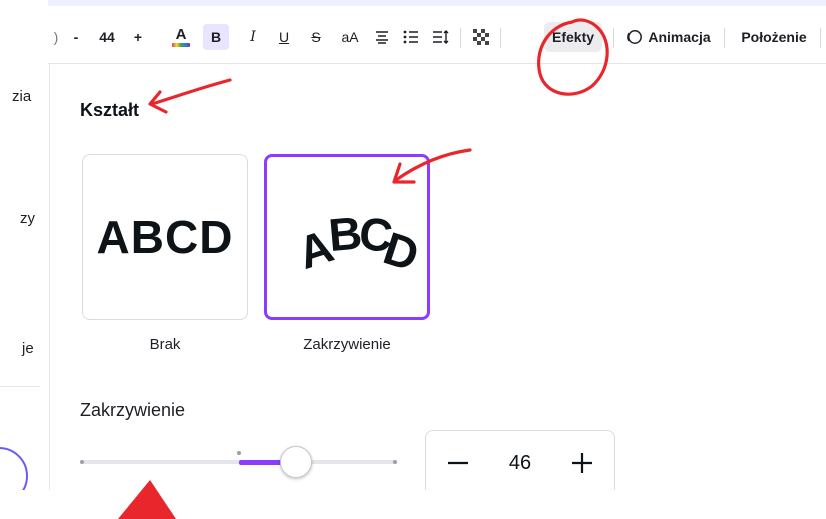  I want to click on stepper-value-input, so click(520, 463).